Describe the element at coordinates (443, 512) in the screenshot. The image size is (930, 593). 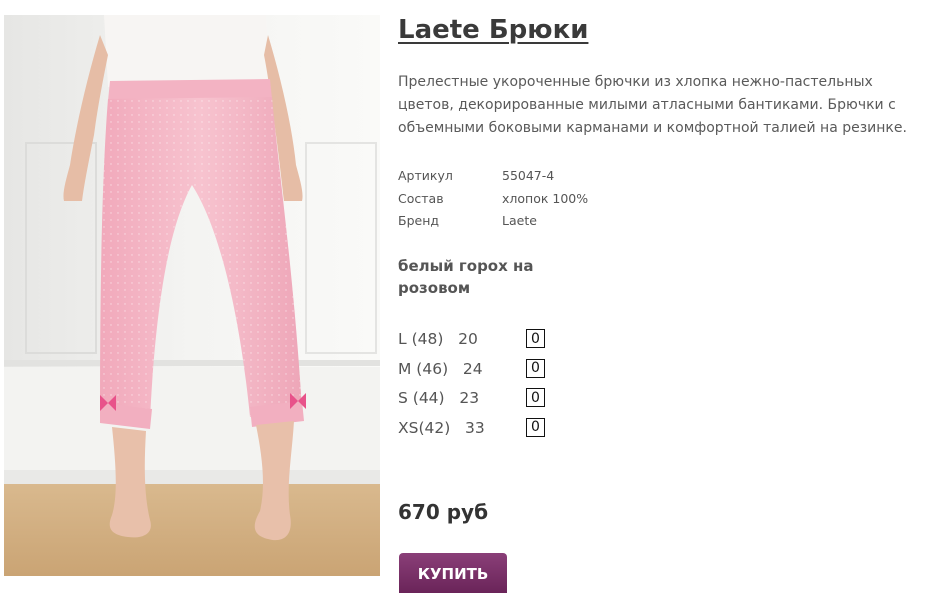
I see `product-price: 670 руб` at that location.